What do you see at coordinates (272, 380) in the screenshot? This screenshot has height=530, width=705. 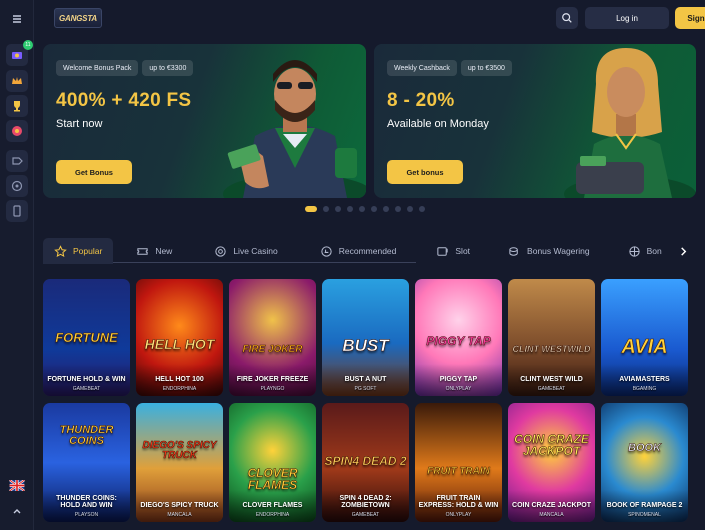 I see `game-name: FIRE JOKER FREEZE` at bounding box center [272, 380].